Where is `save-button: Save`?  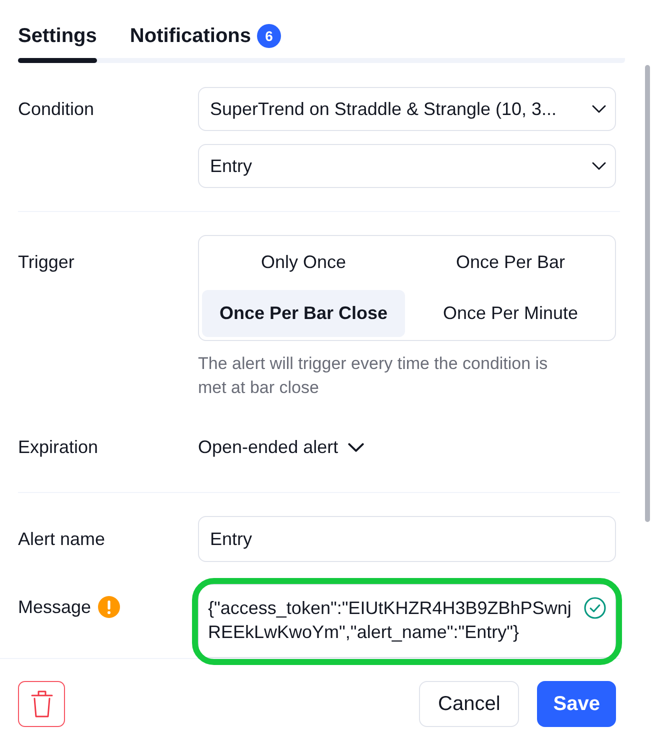
save-button: Save is located at coordinates (576, 704).